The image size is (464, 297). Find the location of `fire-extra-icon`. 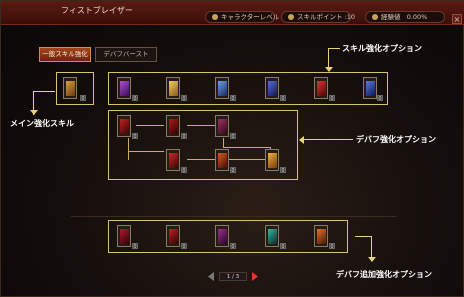

fire-extra-icon is located at coordinates (321, 236).